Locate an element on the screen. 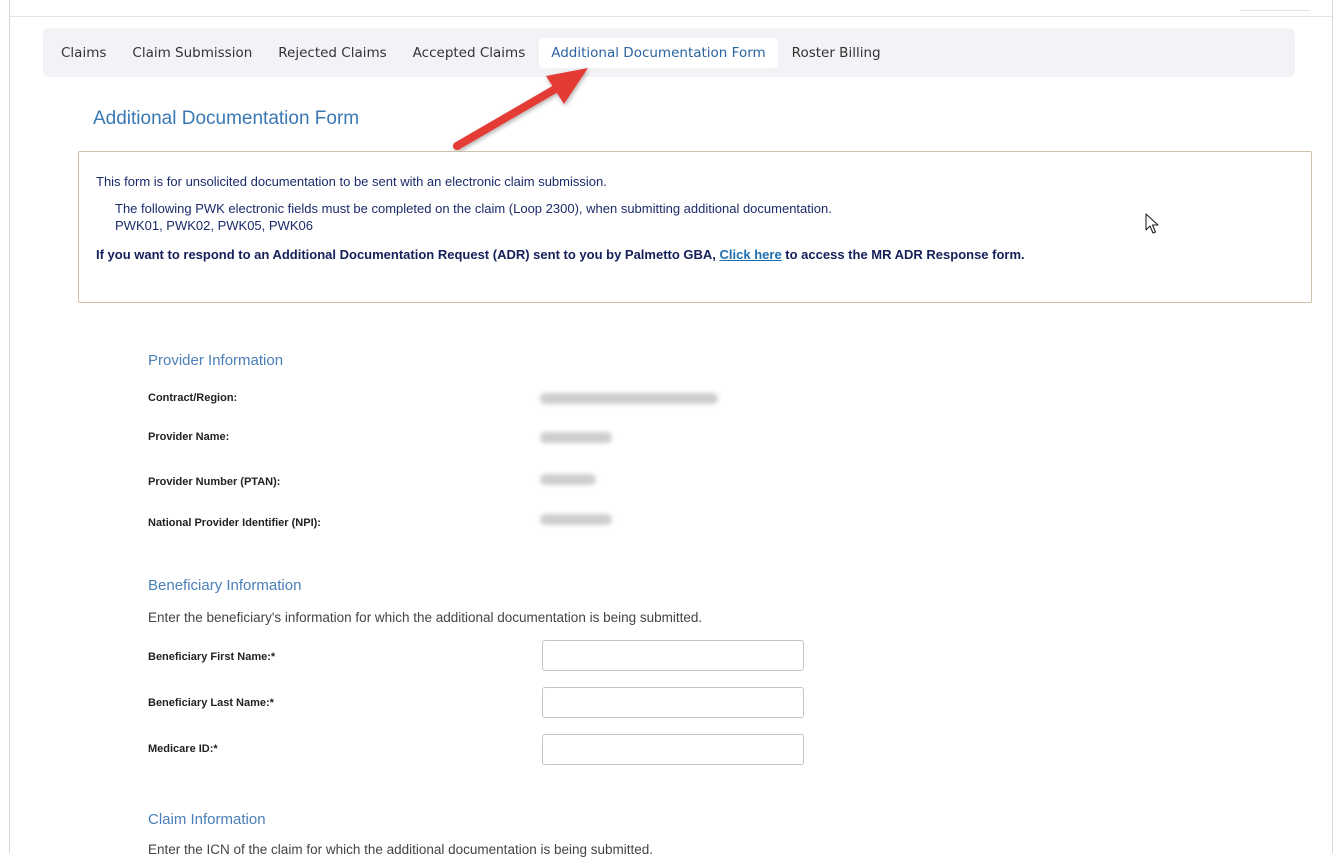 The height and width of the screenshot is (857, 1342). provider-information-heading: Provider Information is located at coordinates (216, 360).